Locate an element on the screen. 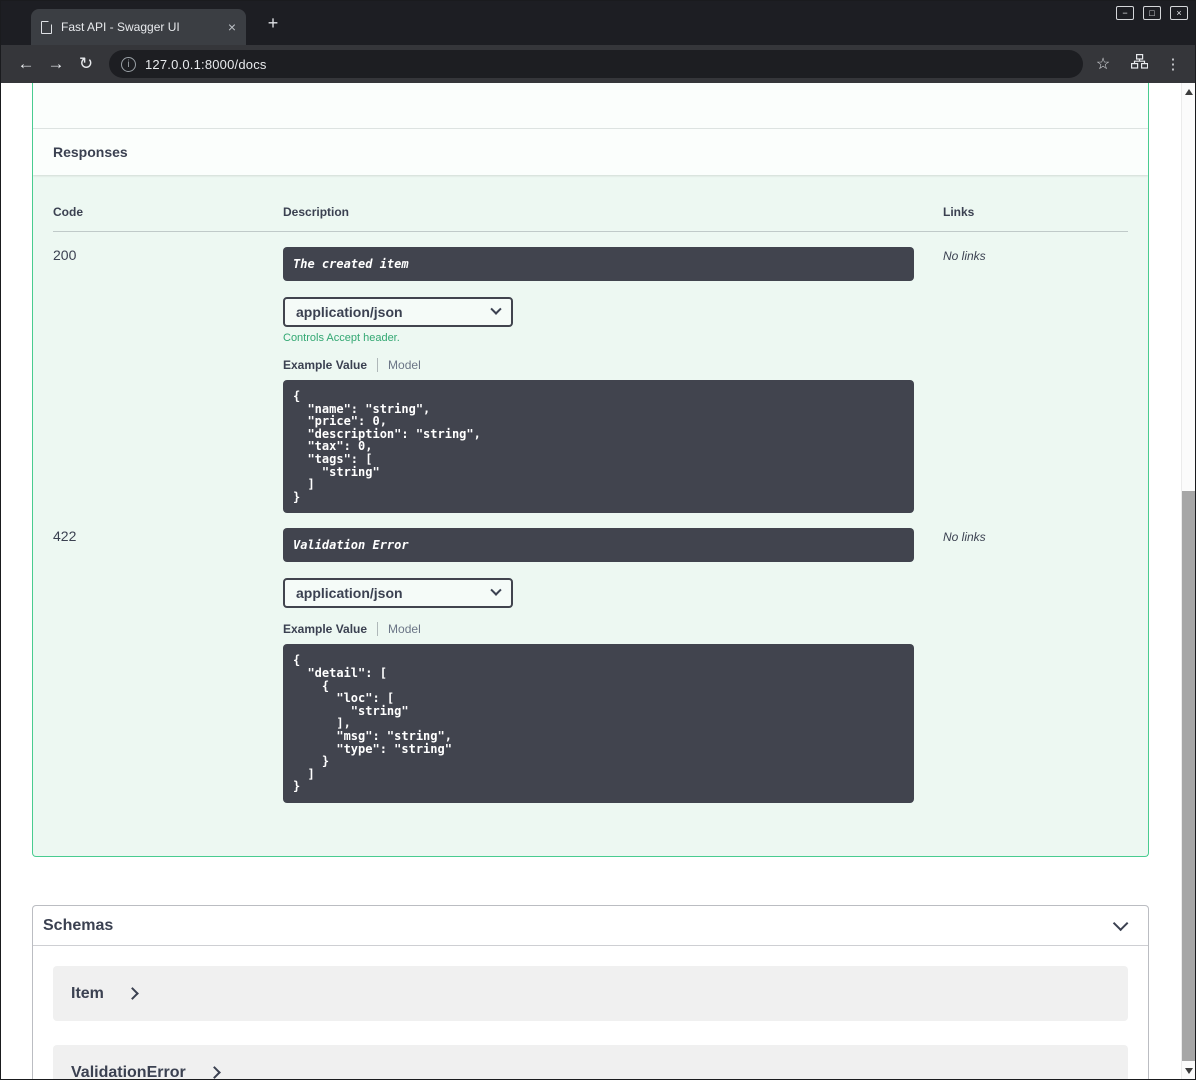 The image size is (1196, 1080). model-name: ValidationError is located at coordinates (128, 1071).